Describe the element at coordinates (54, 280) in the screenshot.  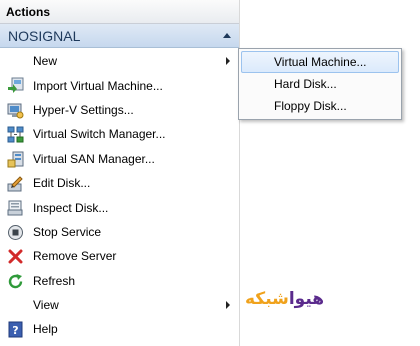
I see `menu-item-label: Refresh` at that location.